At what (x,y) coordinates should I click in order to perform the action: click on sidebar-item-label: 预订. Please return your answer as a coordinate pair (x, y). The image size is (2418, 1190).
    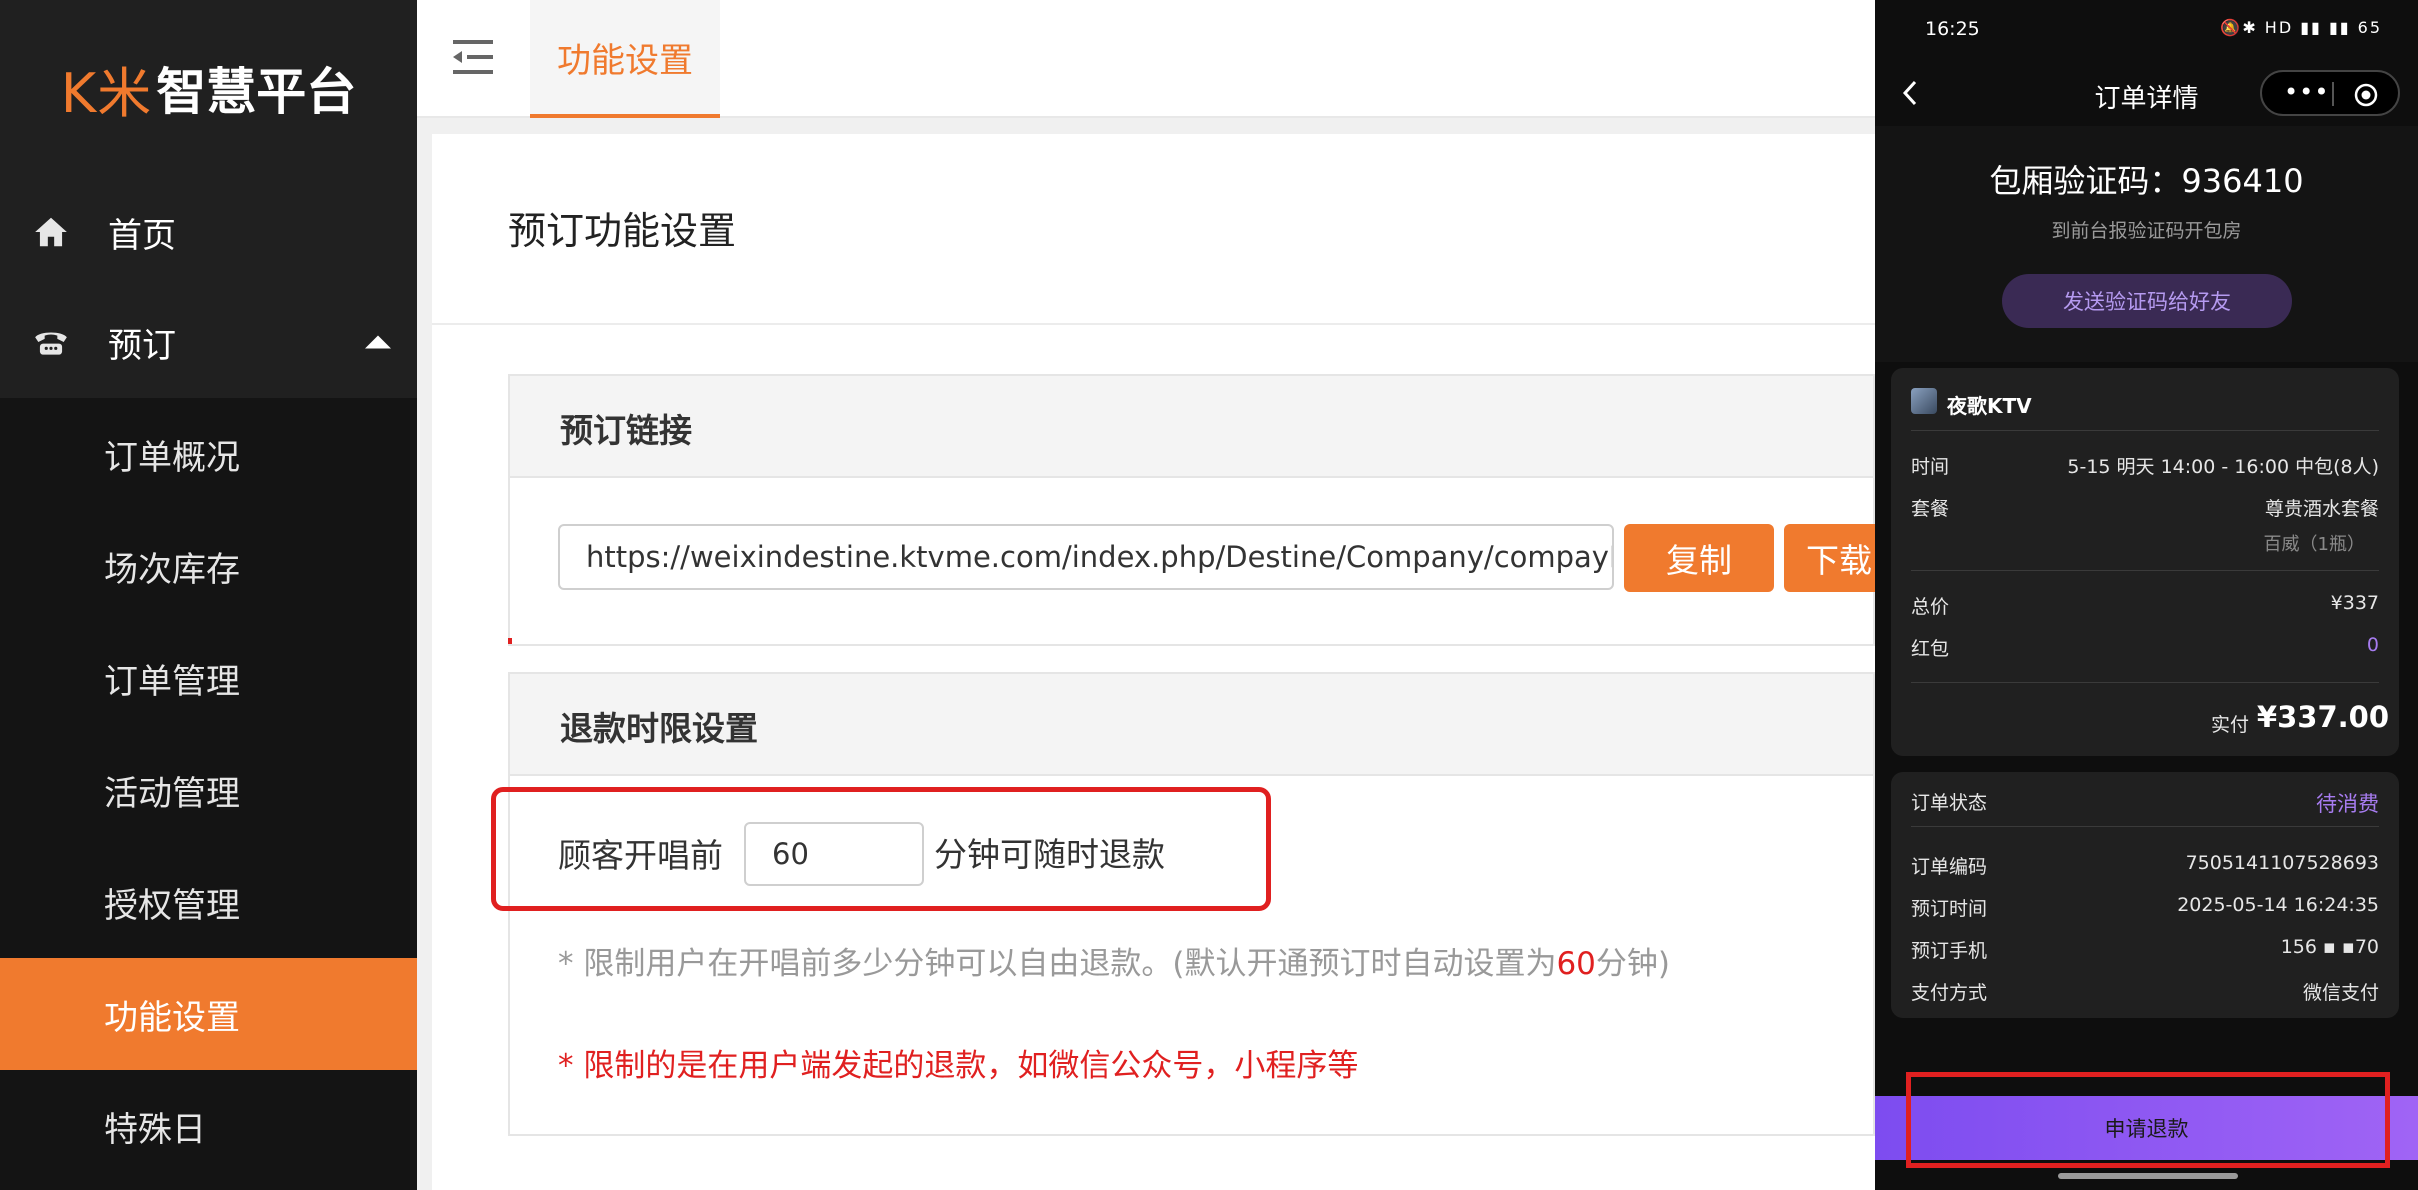
    Looking at the image, I should click on (142, 345).